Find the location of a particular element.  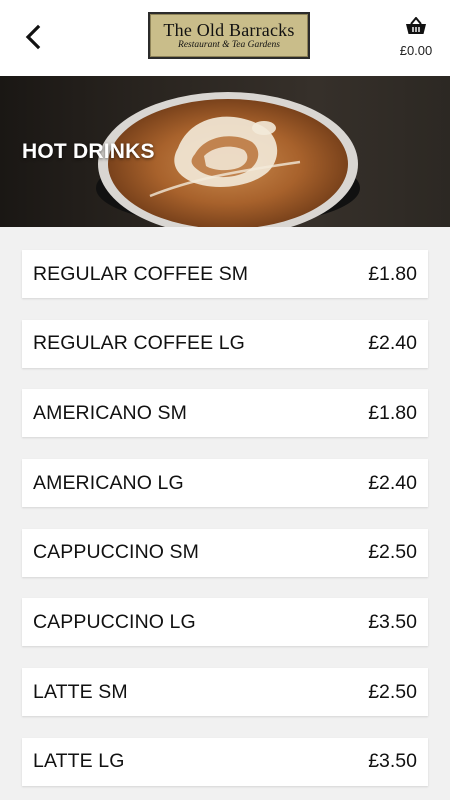

menu-item: CAPPUCCINO LG £3.50 is located at coordinates (225, 622).